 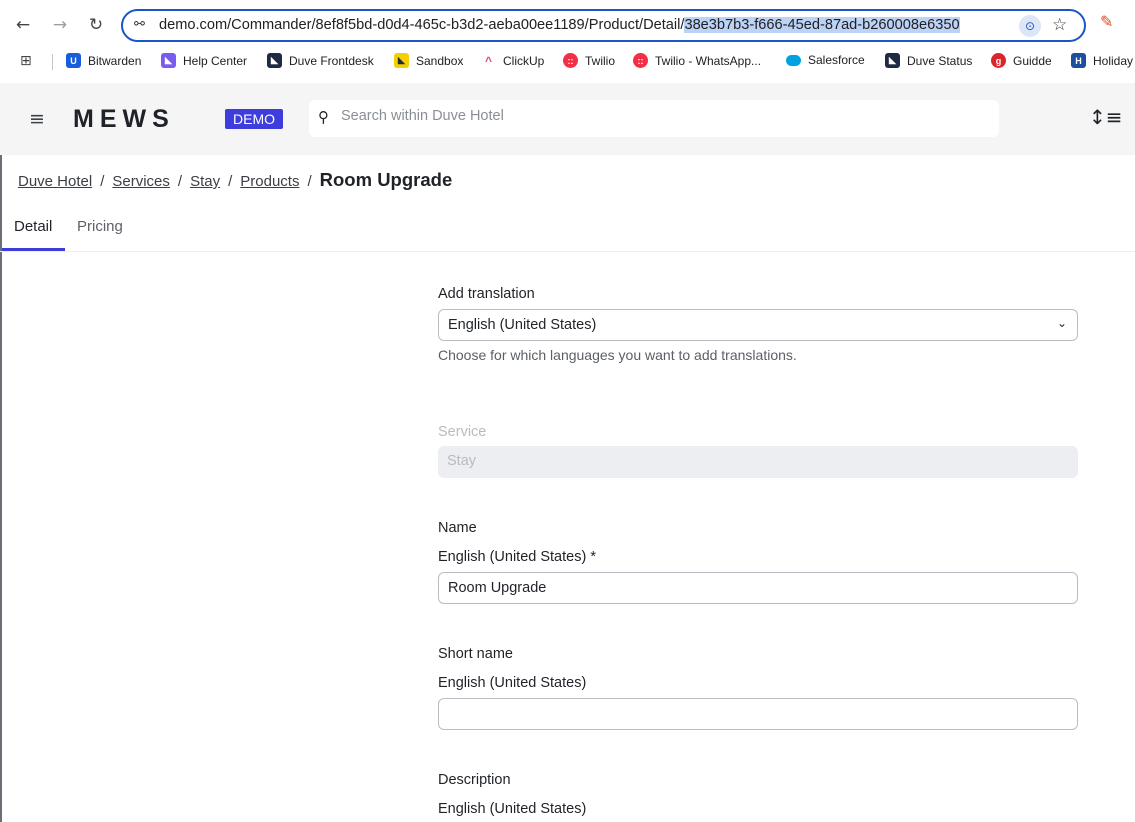 I want to click on name-value: Room Upgrade, so click(x=497, y=588).